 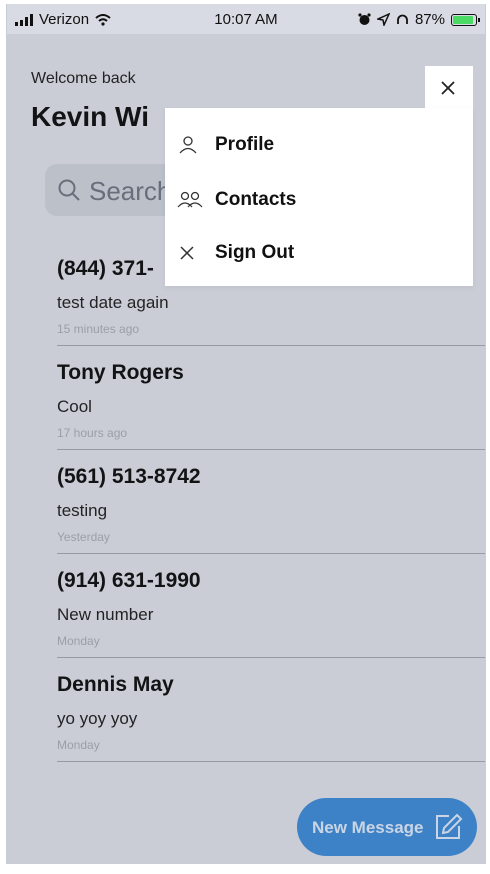 I want to click on menu-item-label: Profile, so click(x=245, y=144).